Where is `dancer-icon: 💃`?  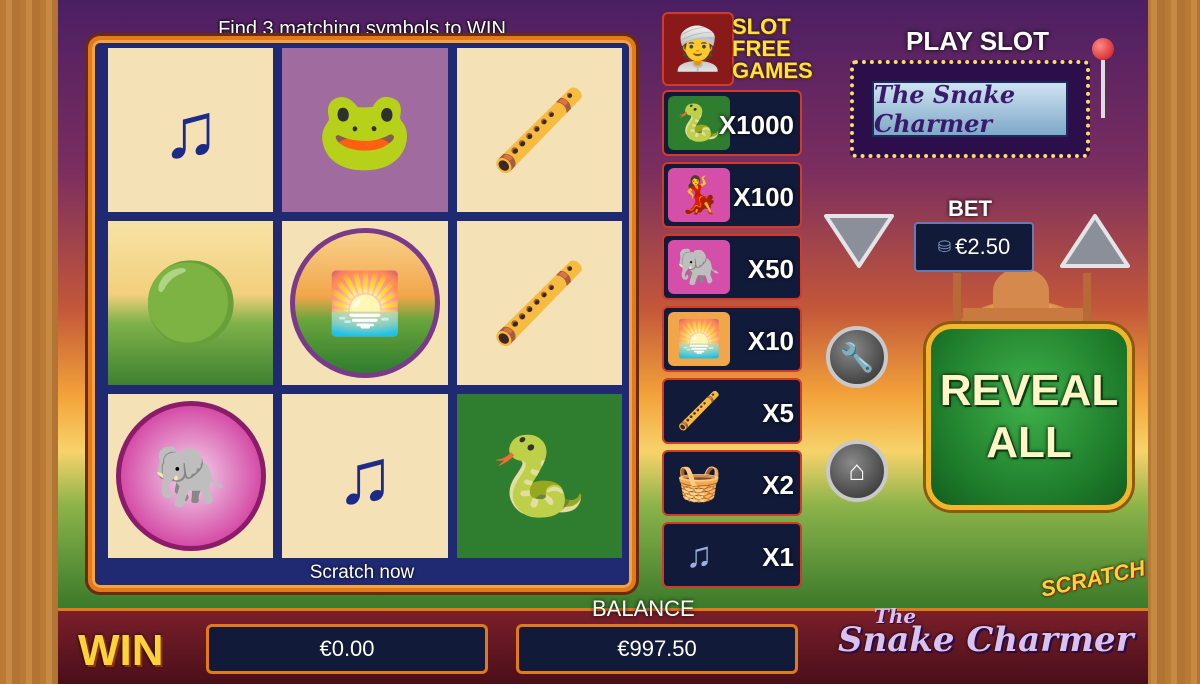
dancer-icon: 💃 is located at coordinates (699, 195).